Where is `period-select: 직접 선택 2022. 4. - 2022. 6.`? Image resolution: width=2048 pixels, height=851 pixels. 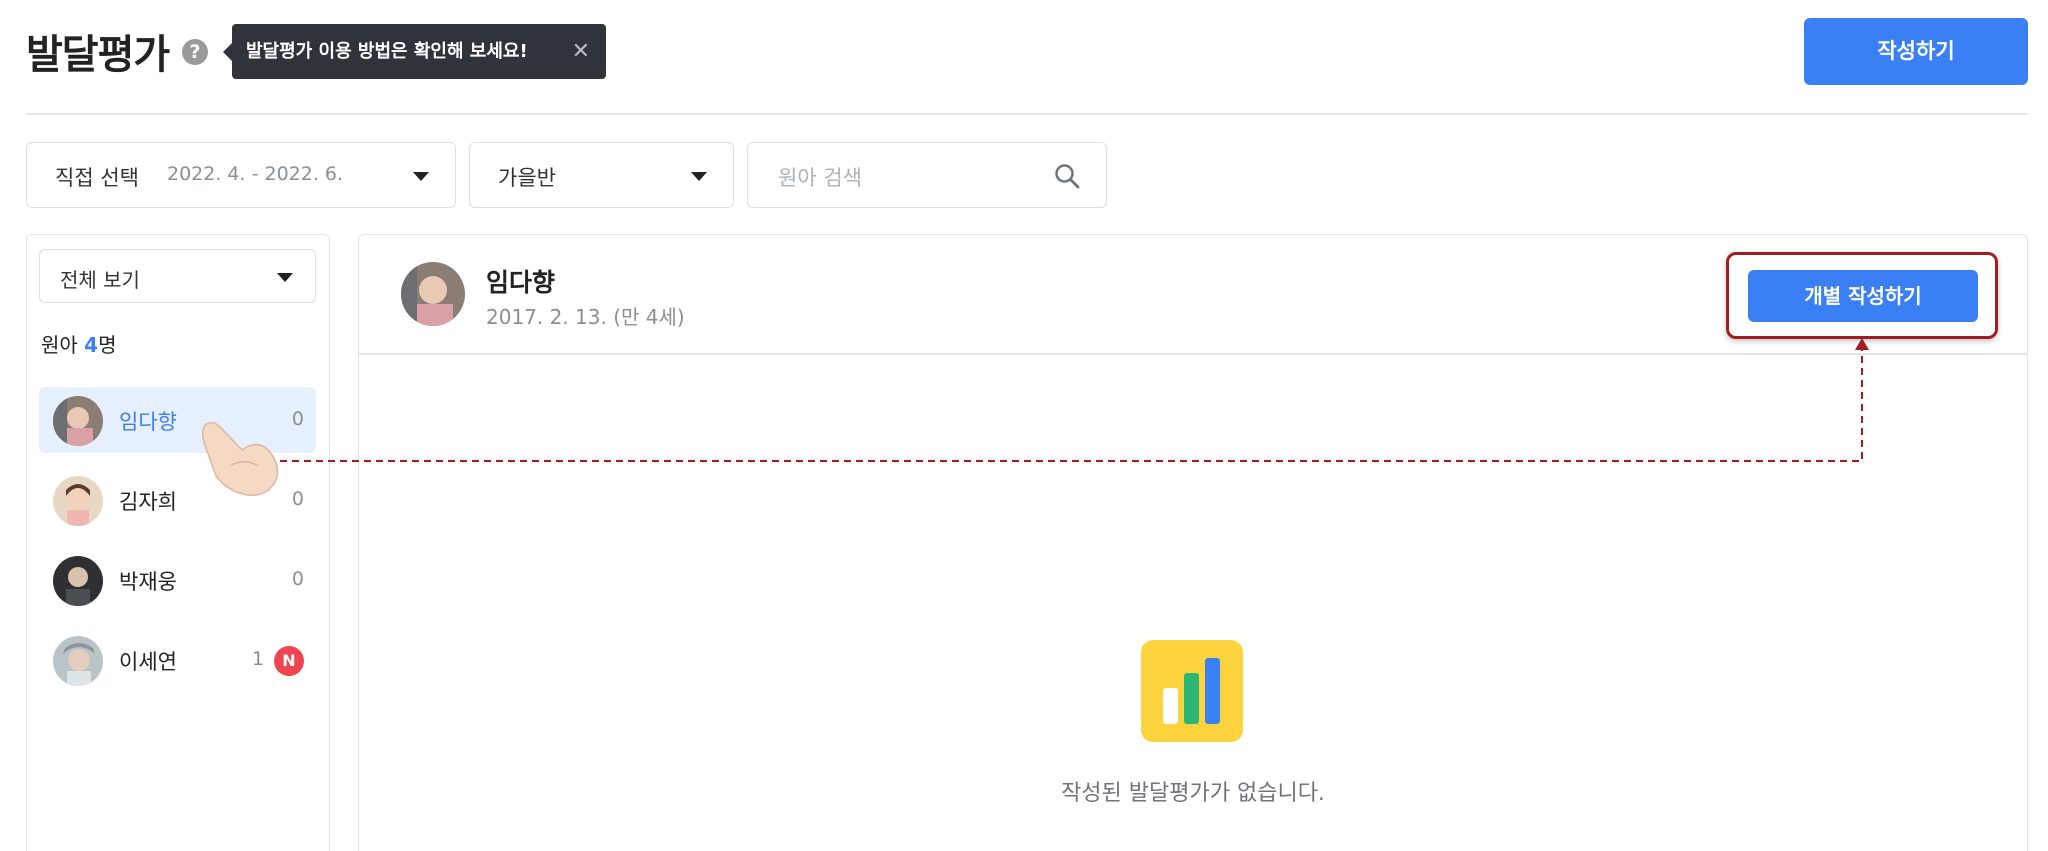 period-select: 직접 선택 2022. 4. - 2022. 6. is located at coordinates (241, 175).